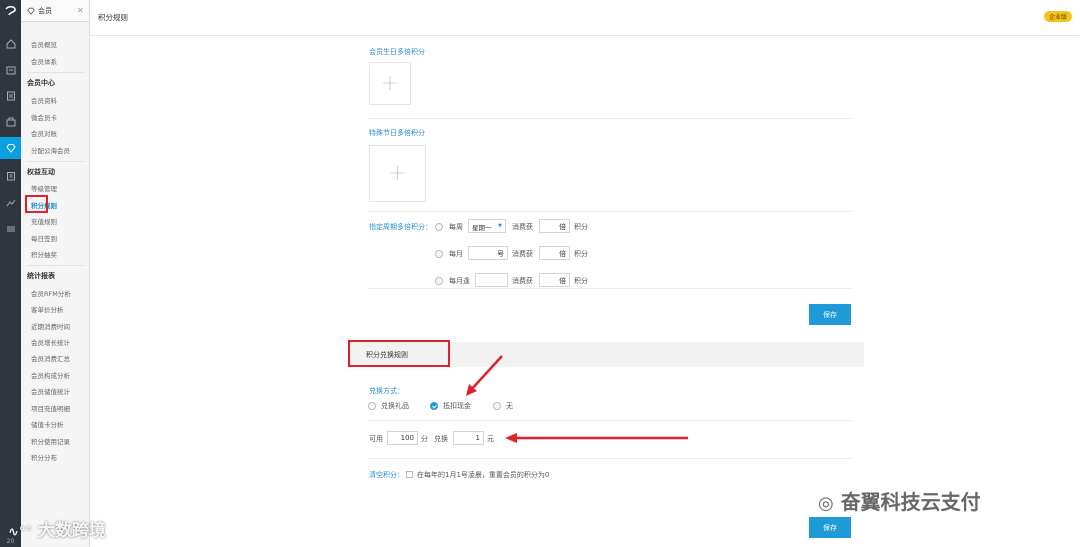 The width and height of the screenshot is (1080, 547). Describe the element at coordinates (44, 61) in the screenshot. I see `menu-item-system: 会员体系` at that location.